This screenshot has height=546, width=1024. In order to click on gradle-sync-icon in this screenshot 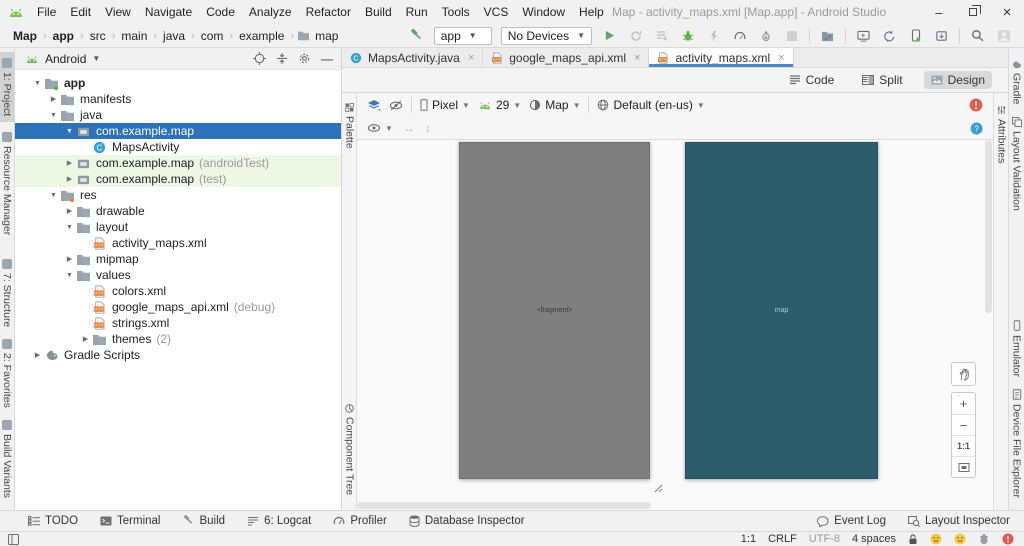, I will do `click(889, 35)`.